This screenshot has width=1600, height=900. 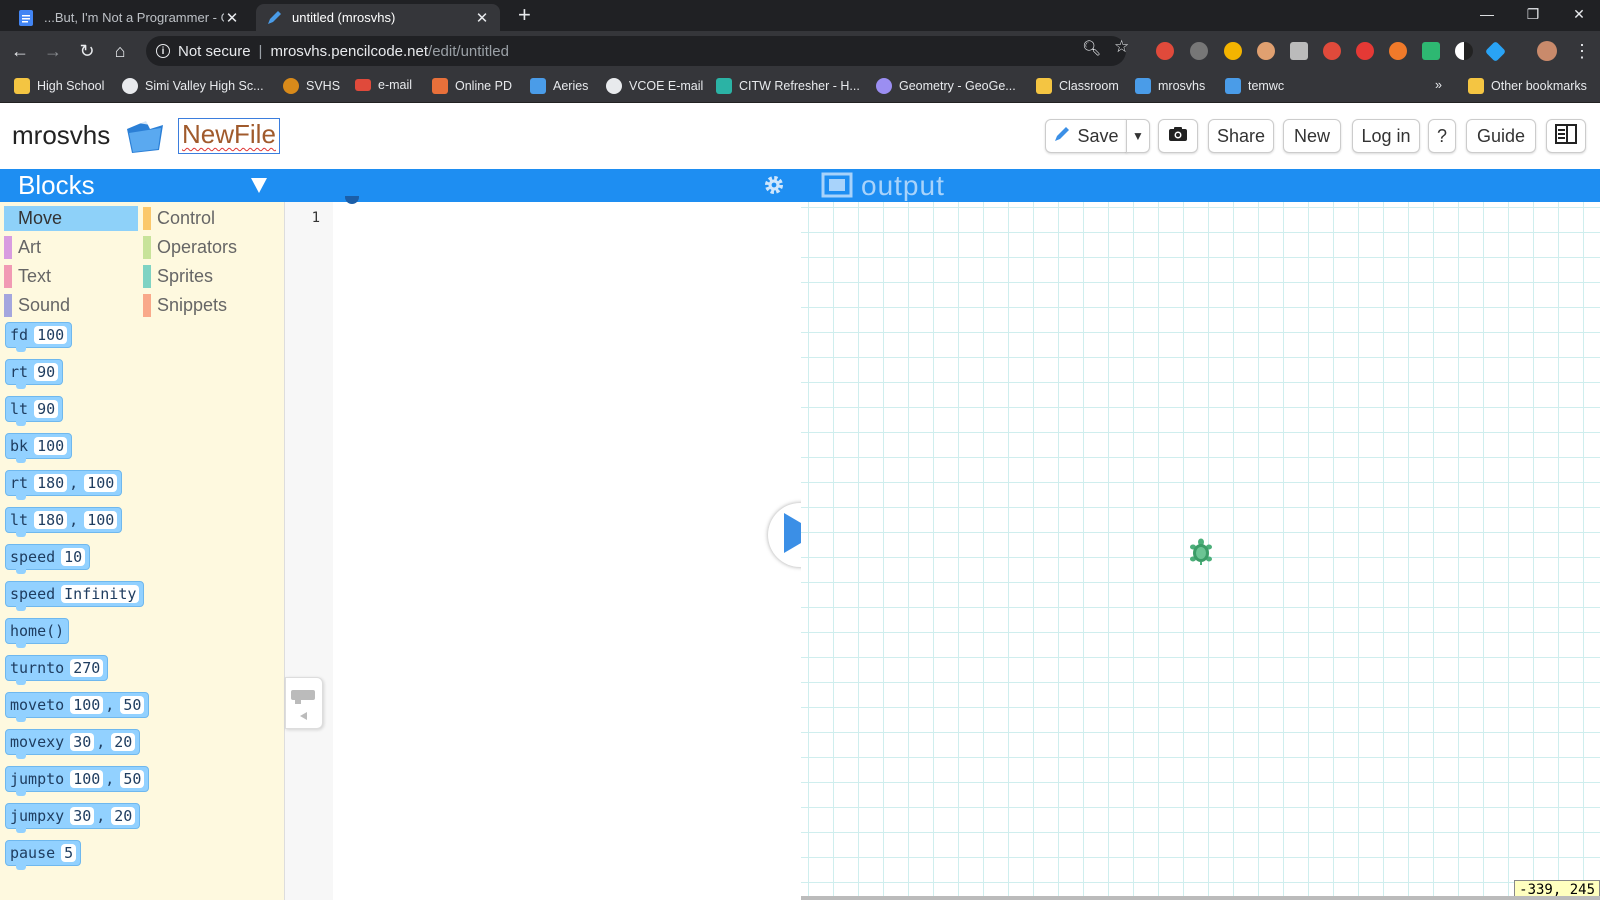 I want to click on output-scrollbar, so click(x=1200, y=898).